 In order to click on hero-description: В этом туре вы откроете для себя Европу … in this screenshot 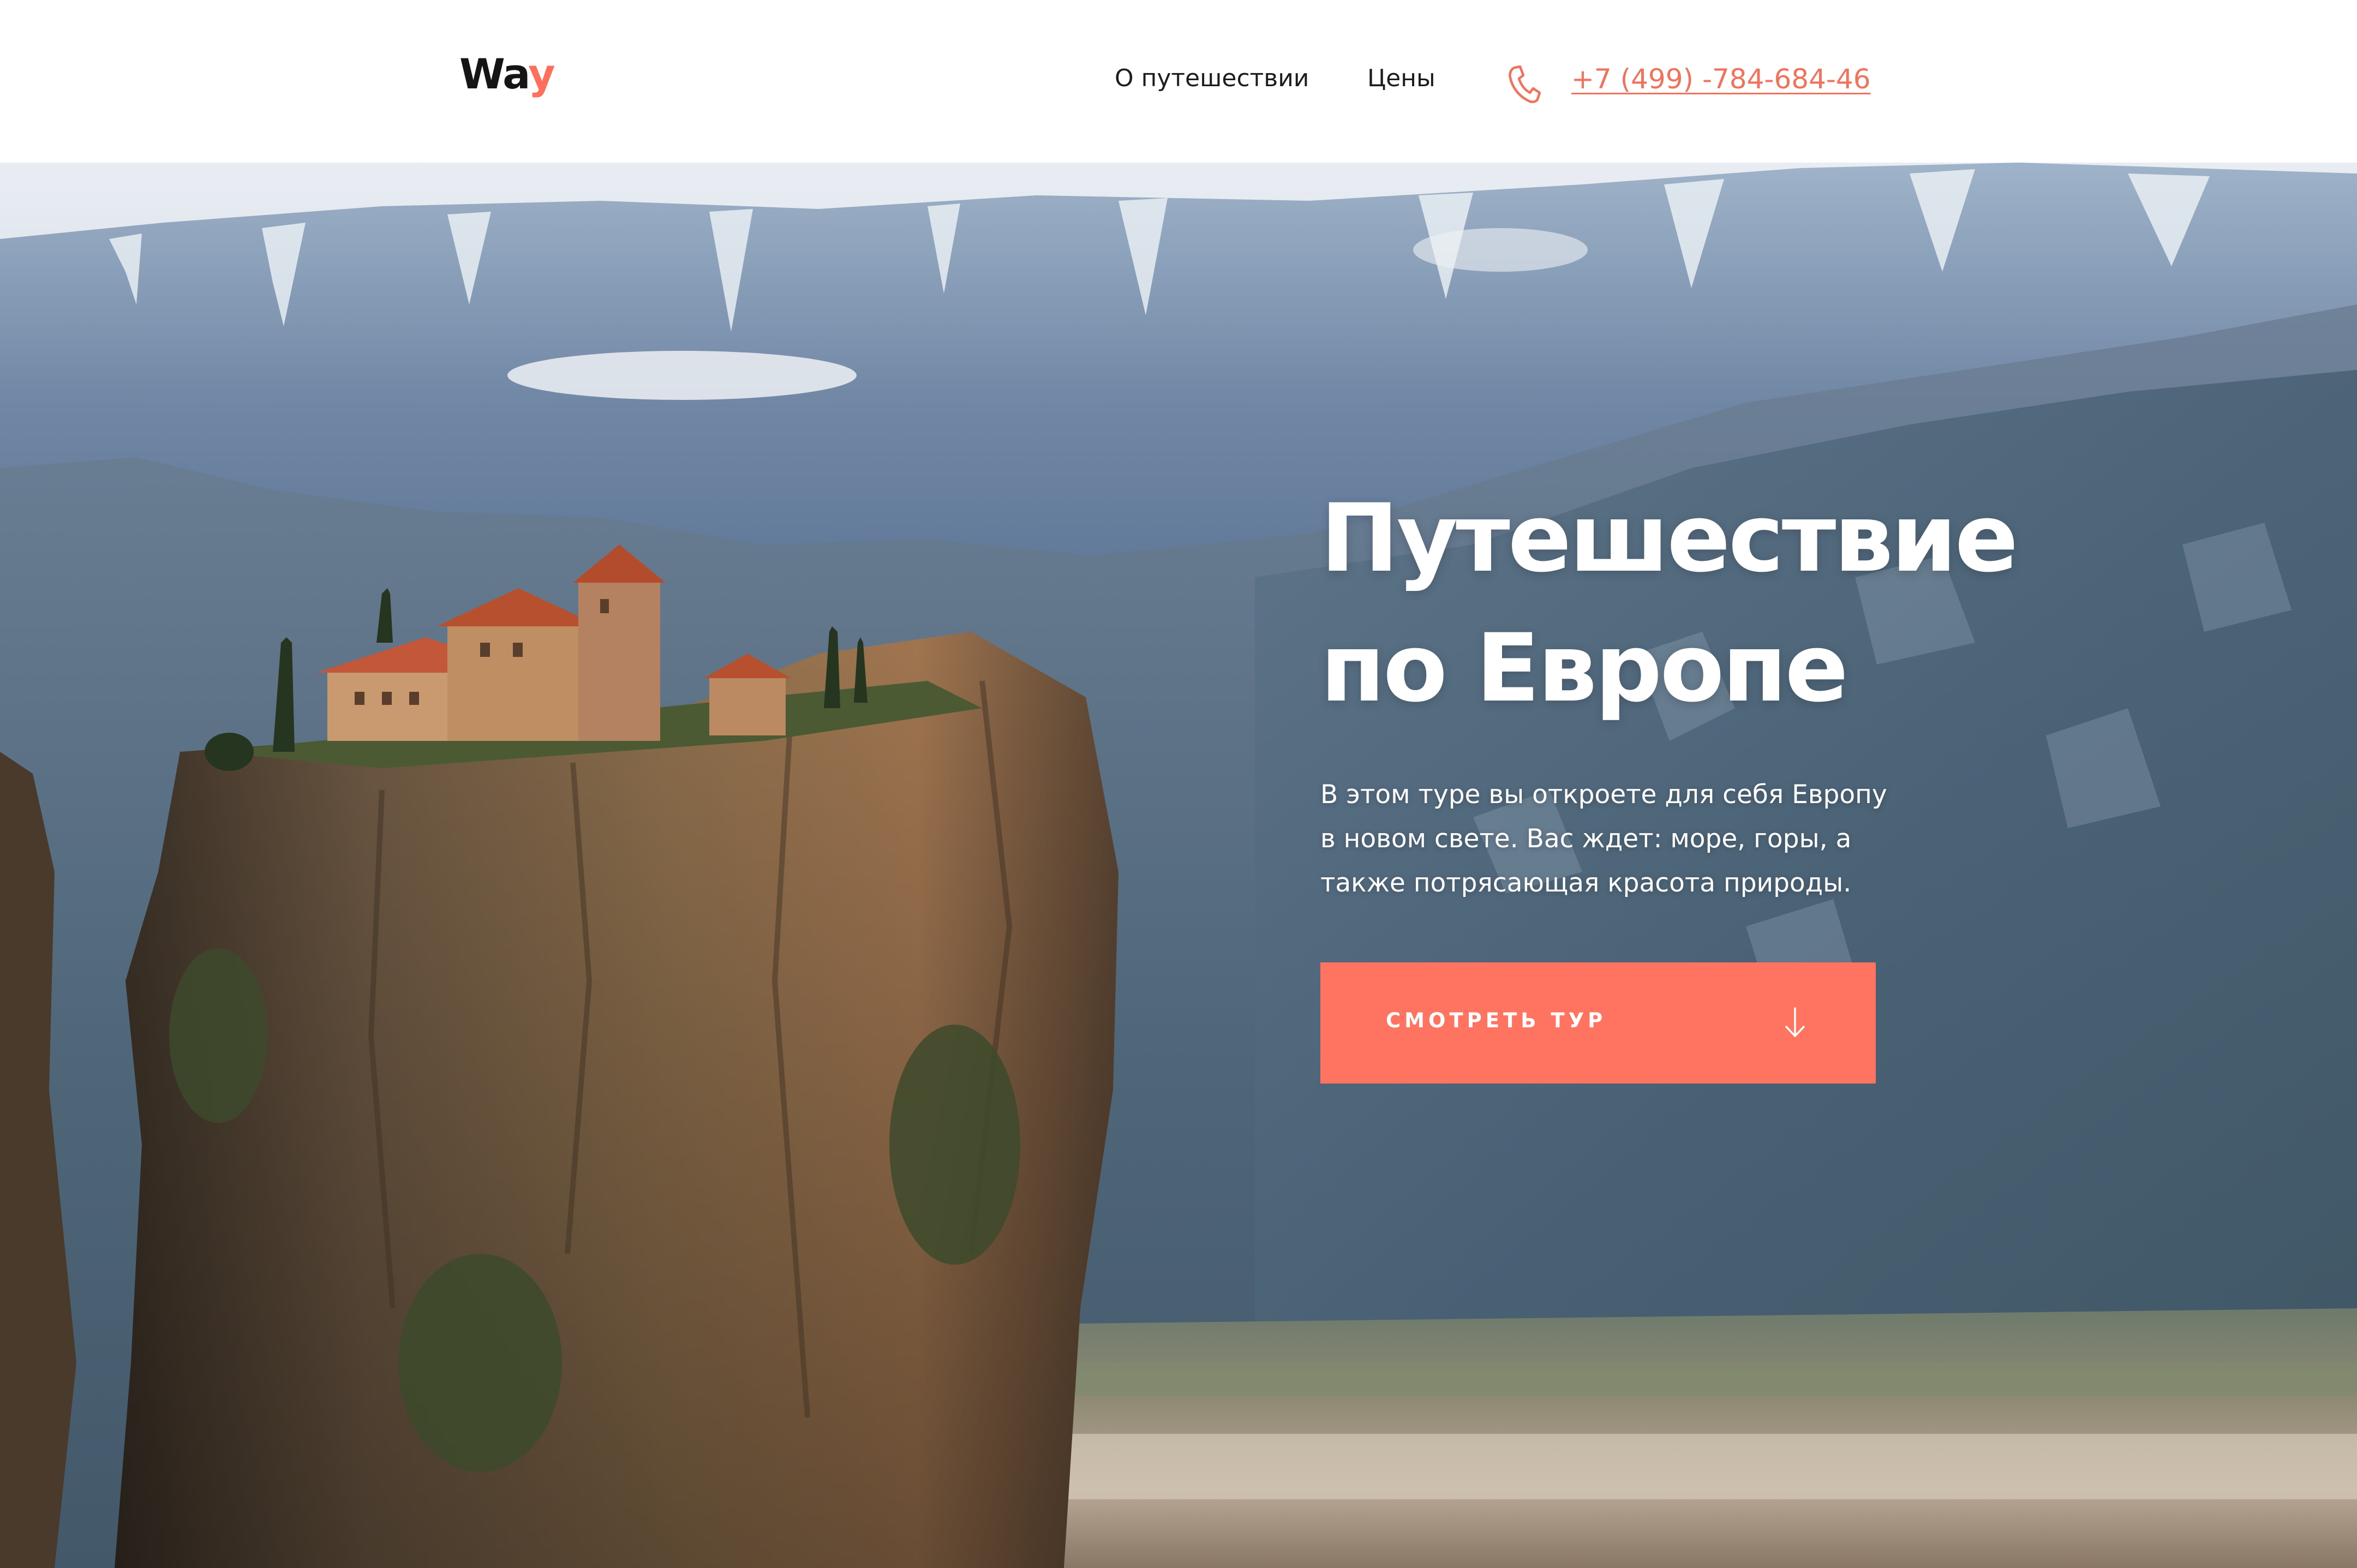, I will do `click(1603, 839)`.